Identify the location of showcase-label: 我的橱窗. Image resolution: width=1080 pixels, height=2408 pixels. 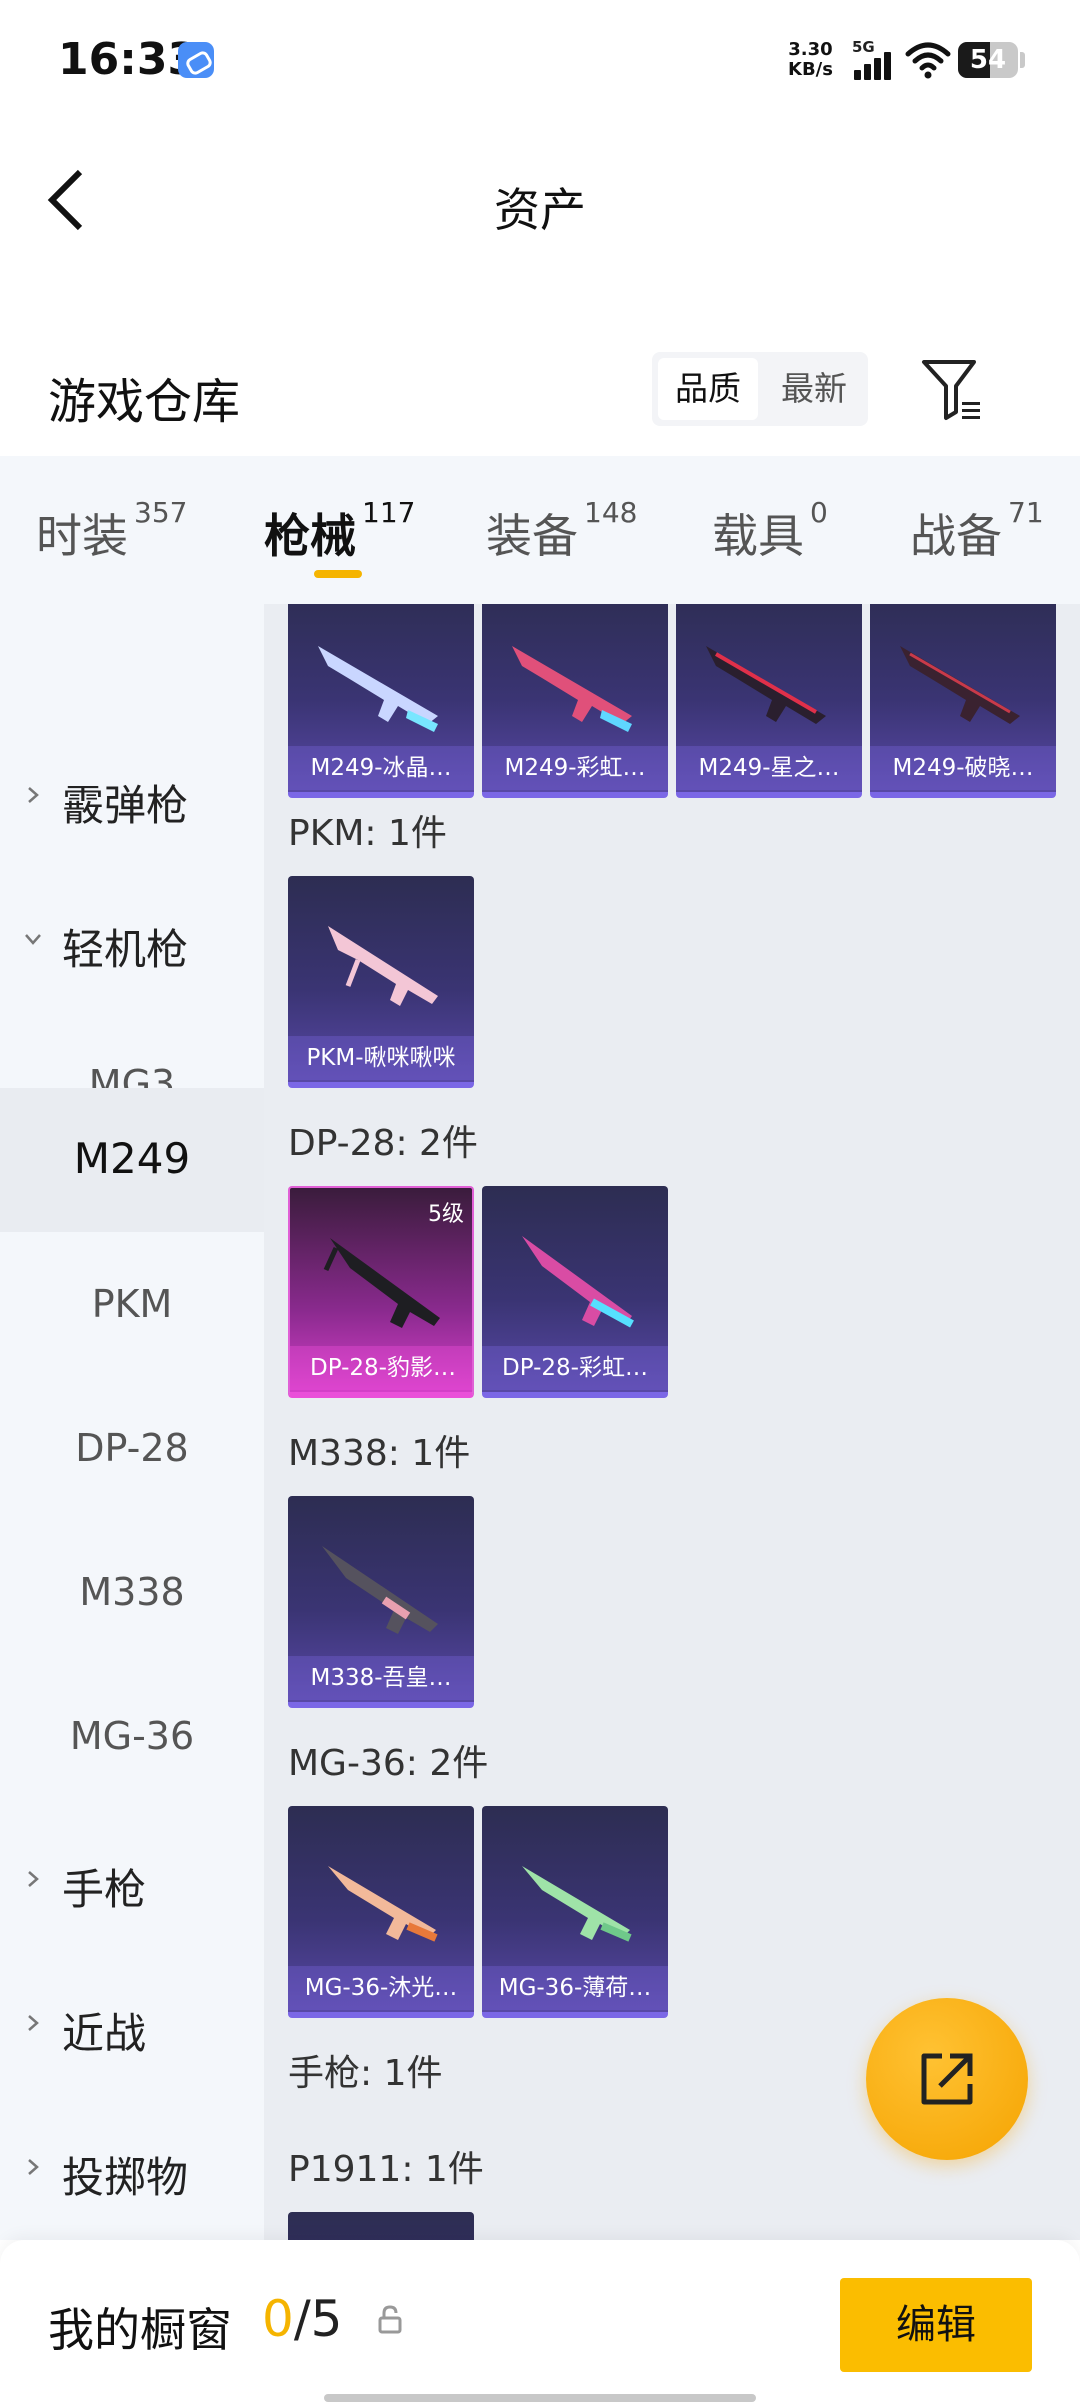
(140, 2330).